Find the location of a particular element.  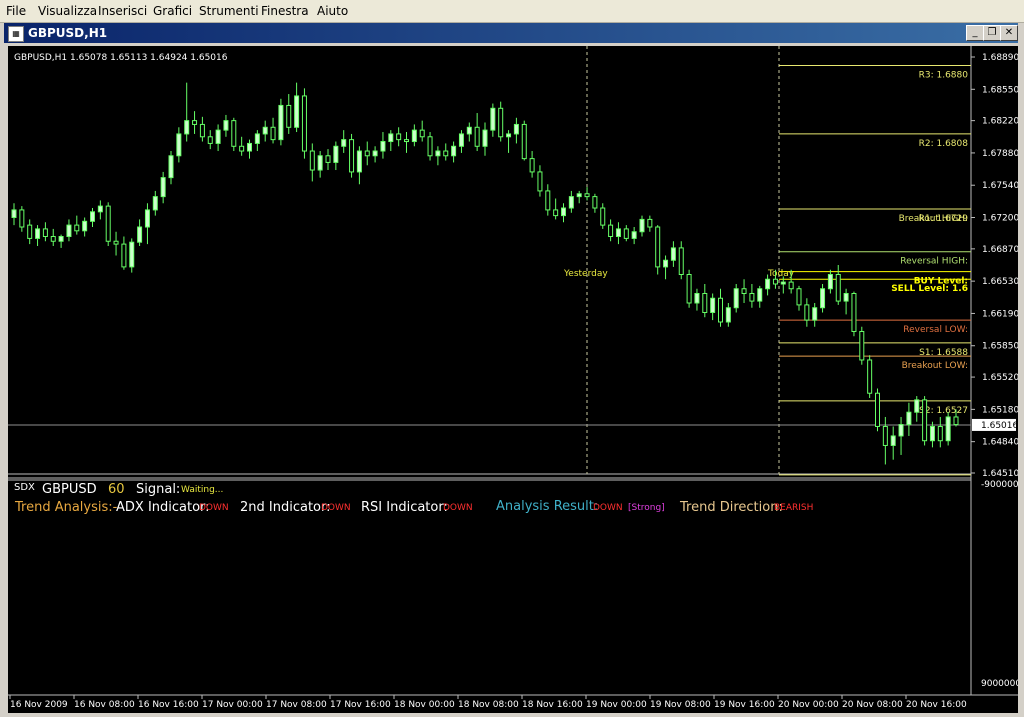

analysis-result-label: Analysis Result: is located at coordinates (547, 506).